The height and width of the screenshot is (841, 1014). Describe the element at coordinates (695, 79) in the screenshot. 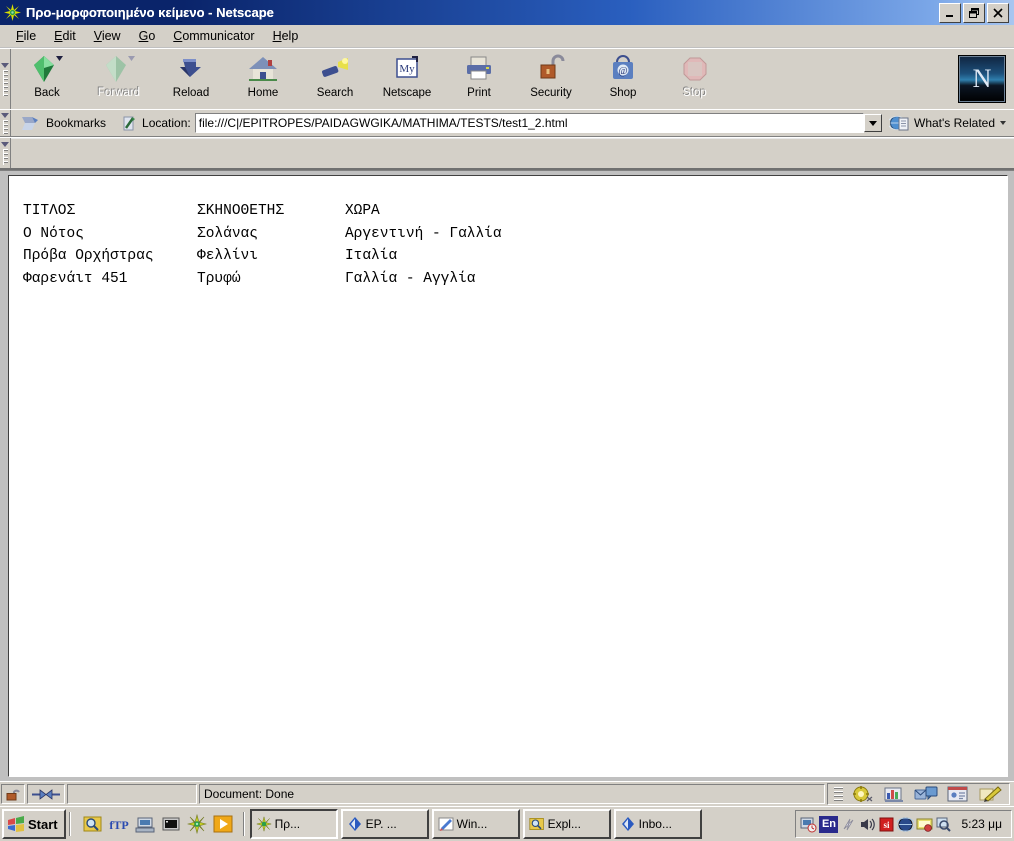

I see `stop-button: Stop` at that location.